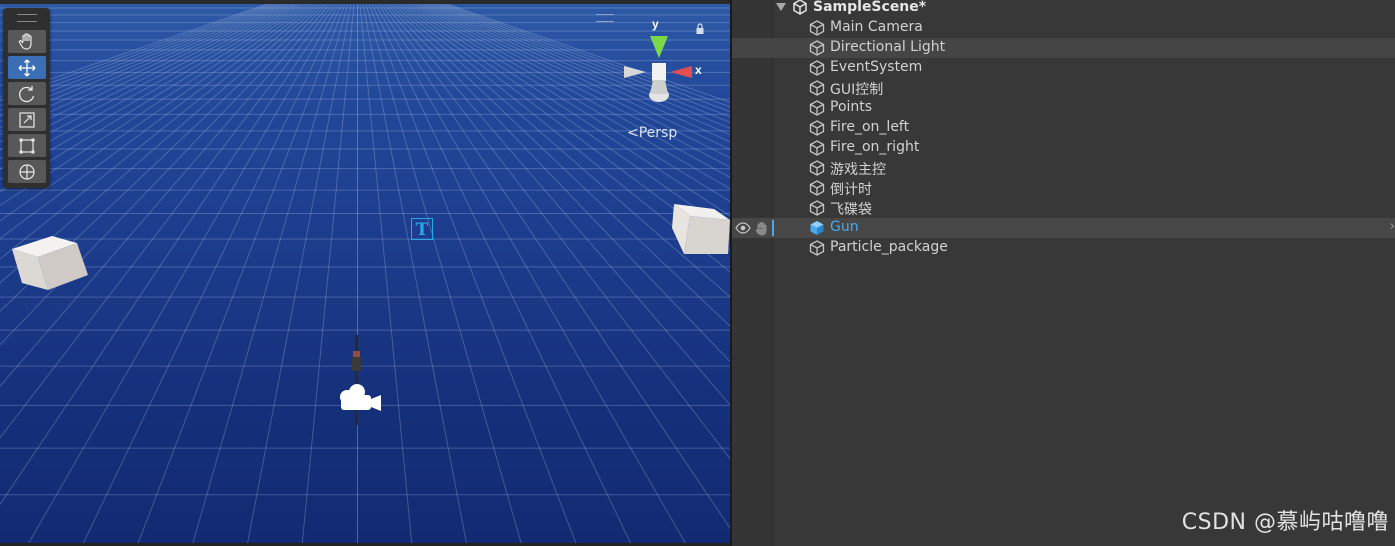  Describe the element at coordinates (1392, 226) in the screenshot. I see `chevron-right-icon: ›` at that location.